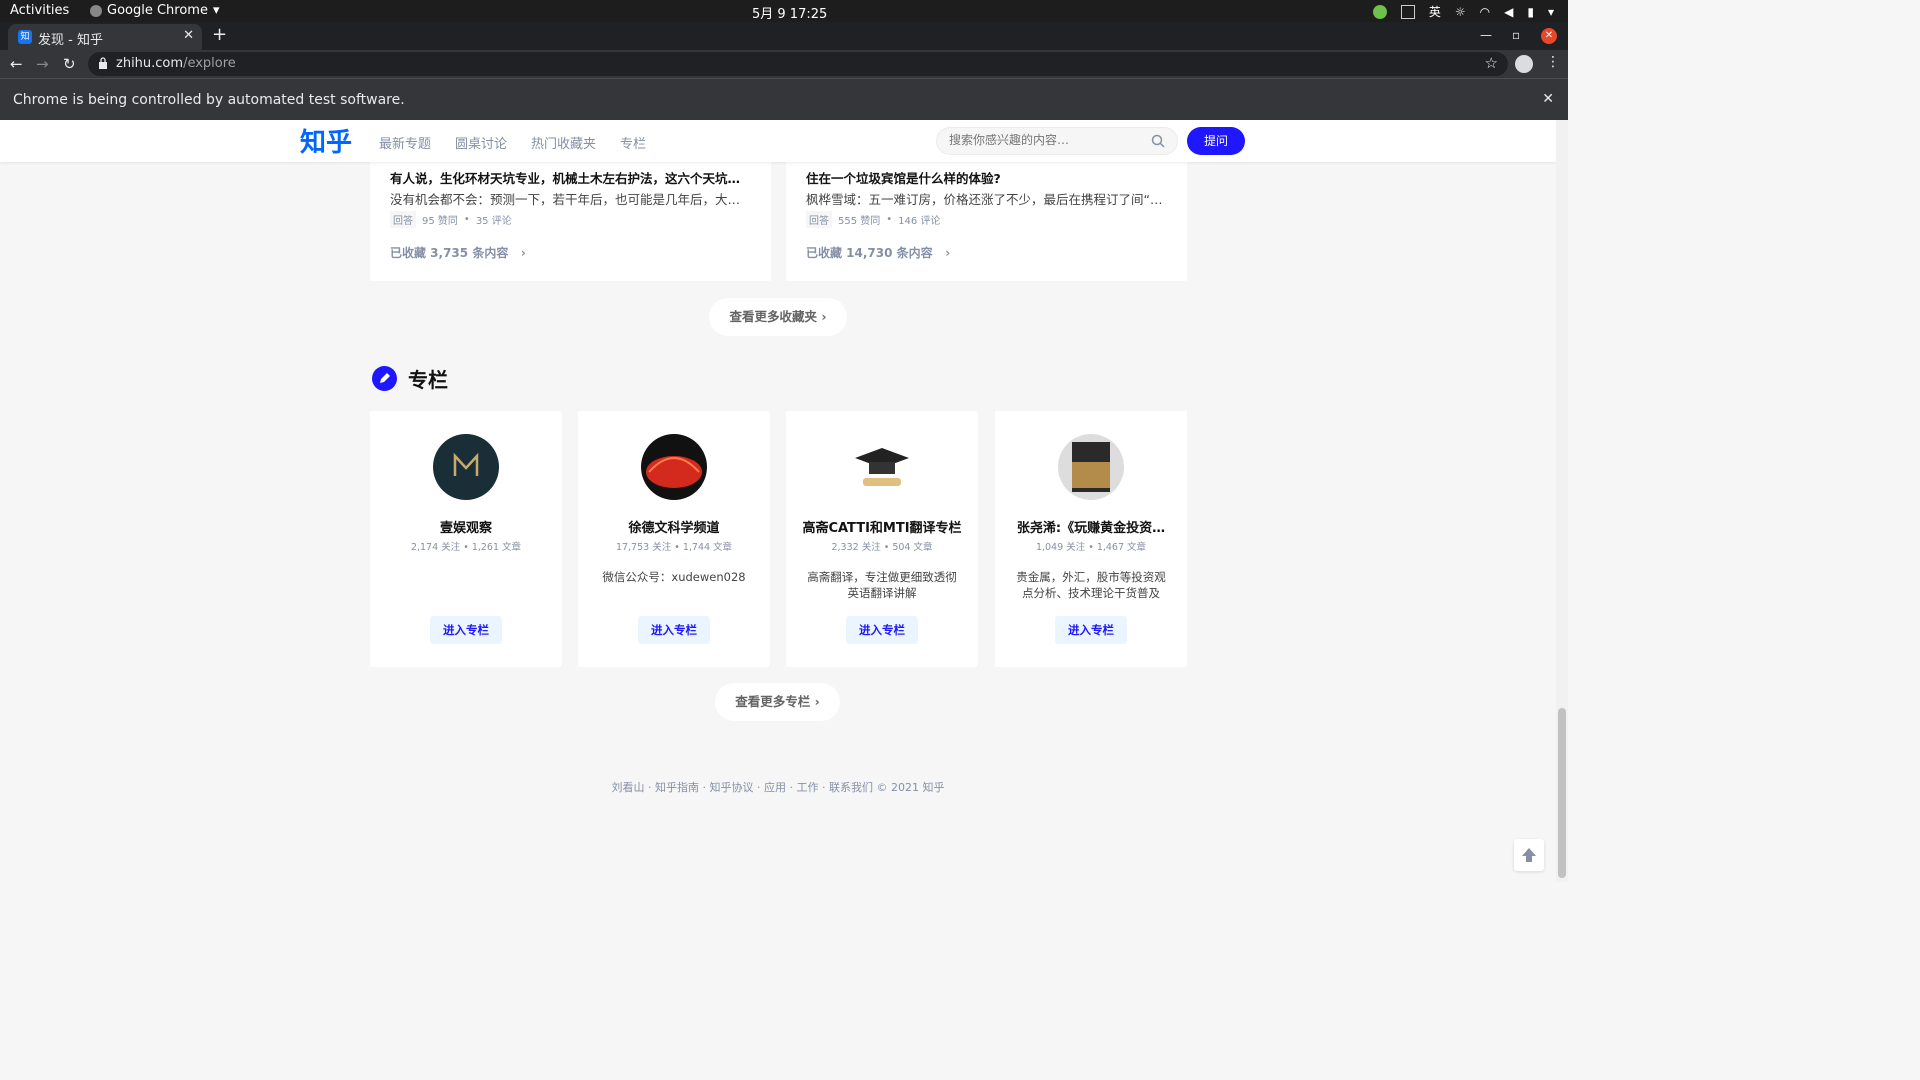 Image resolution: width=1920 pixels, height=1080 pixels. Describe the element at coordinates (798, 64) in the screenshot. I see `address-bar: zhihu.com/explore ☆` at that location.